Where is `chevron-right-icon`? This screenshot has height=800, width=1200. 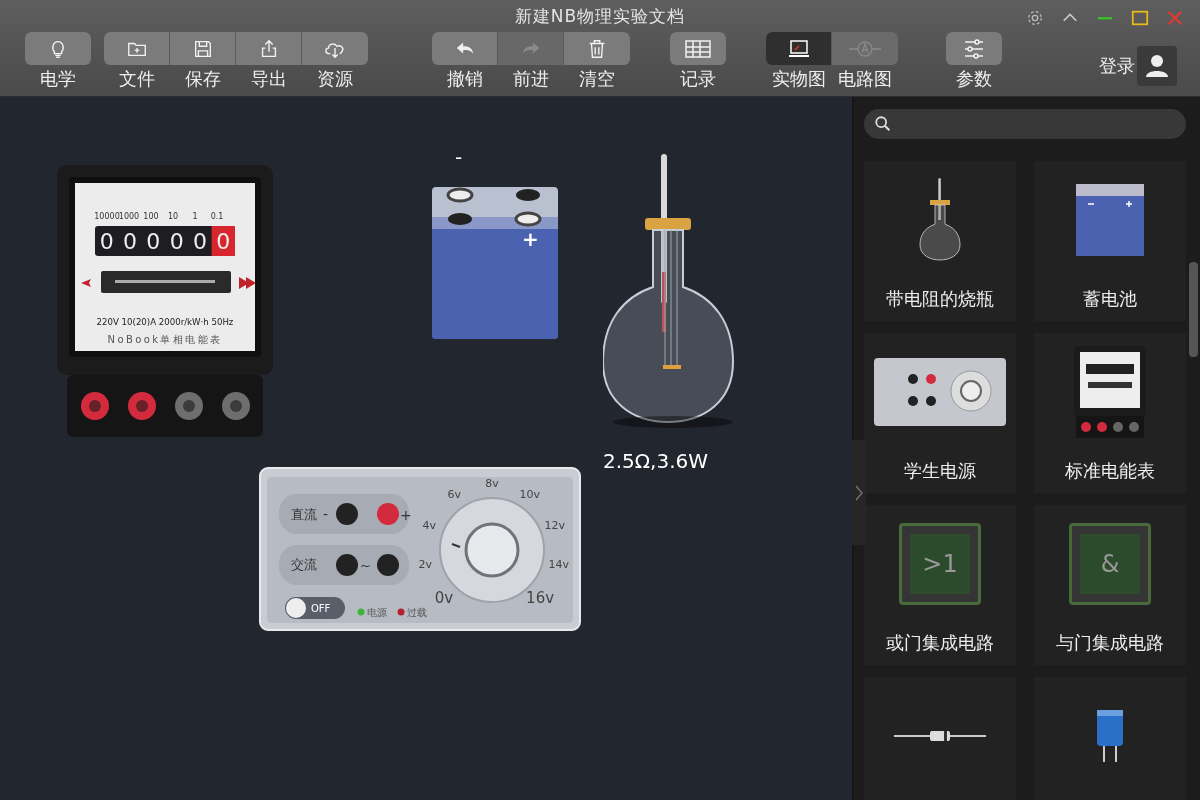
chevron-right-icon is located at coordinates (859, 492).